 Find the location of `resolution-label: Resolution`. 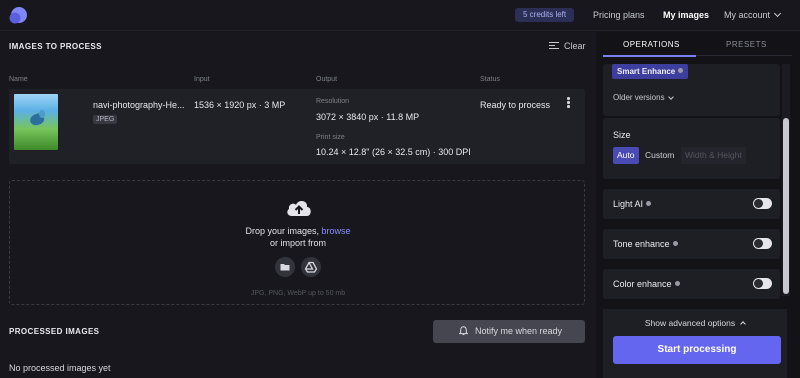

resolution-label: Resolution is located at coordinates (333, 101).